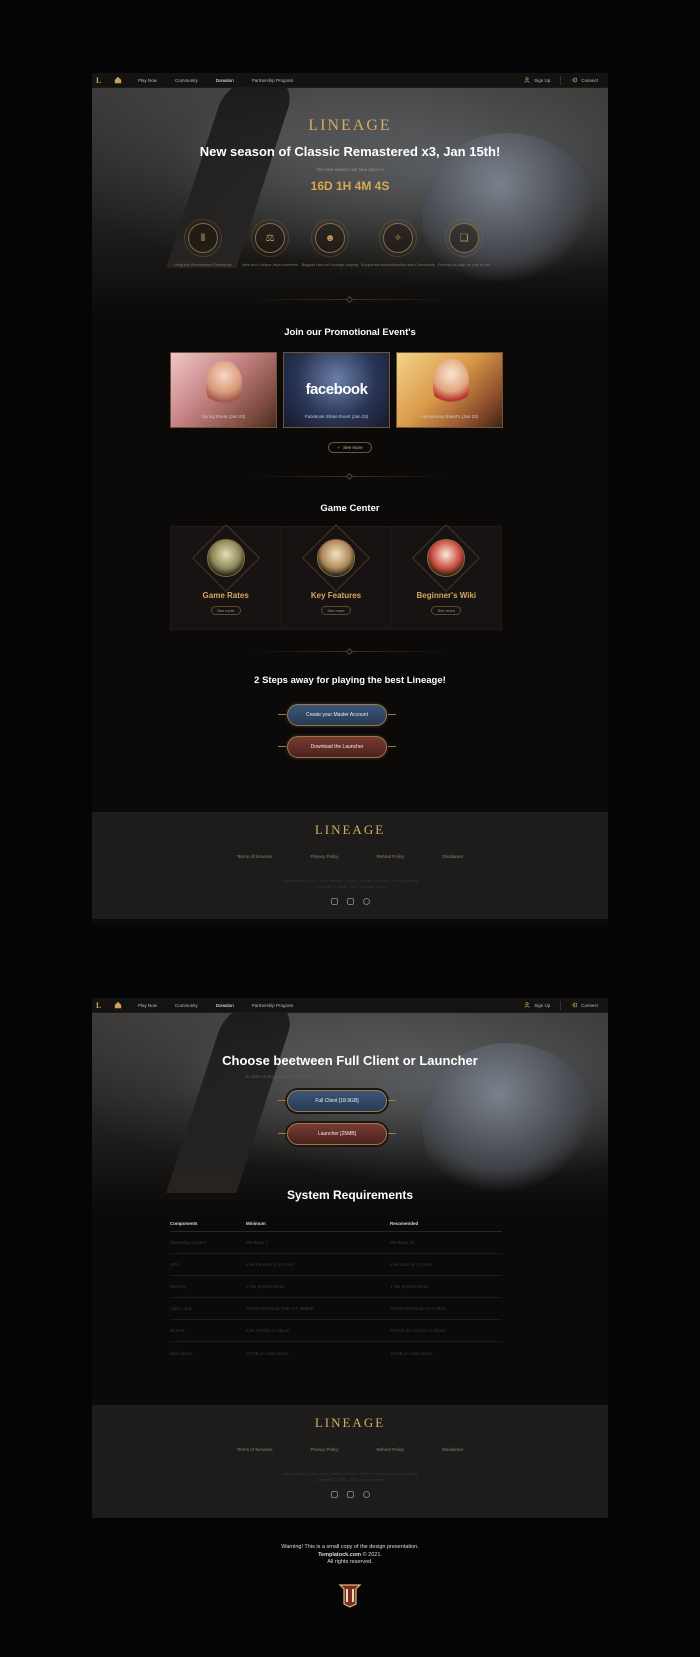 This screenshot has height=1657, width=700. I want to click on rates-portrait, so click(225, 558).